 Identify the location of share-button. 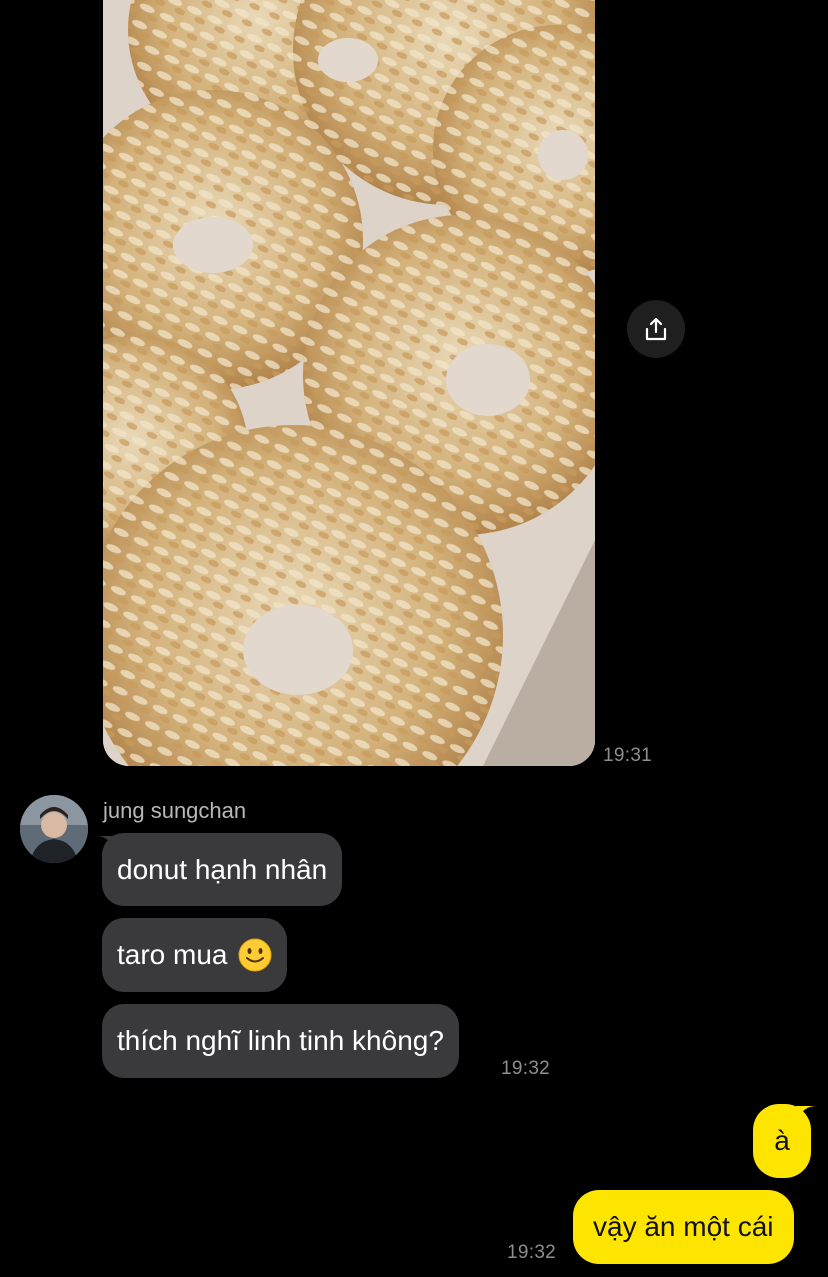
(656, 329).